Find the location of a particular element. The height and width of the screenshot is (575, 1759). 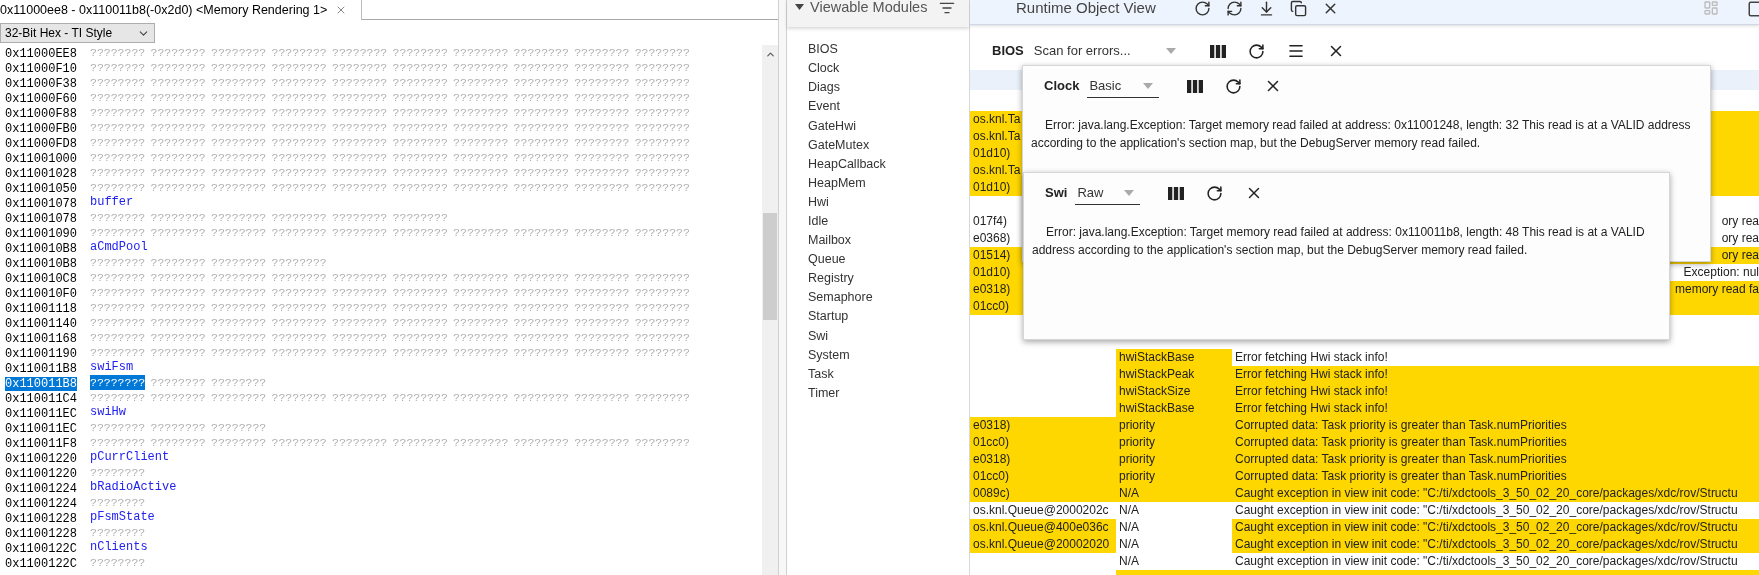

table-cell: hwiStackPeak is located at coordinates (1174, 374).